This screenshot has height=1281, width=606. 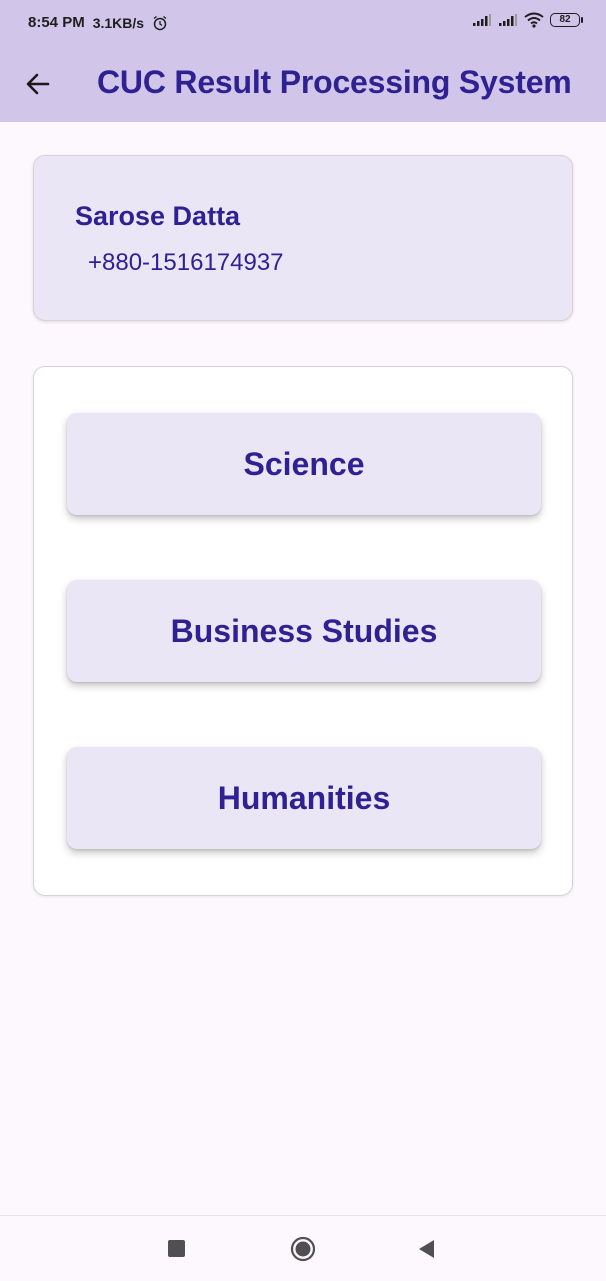 I want to click on back-triangle-icon, so click(x=426, y=1249).